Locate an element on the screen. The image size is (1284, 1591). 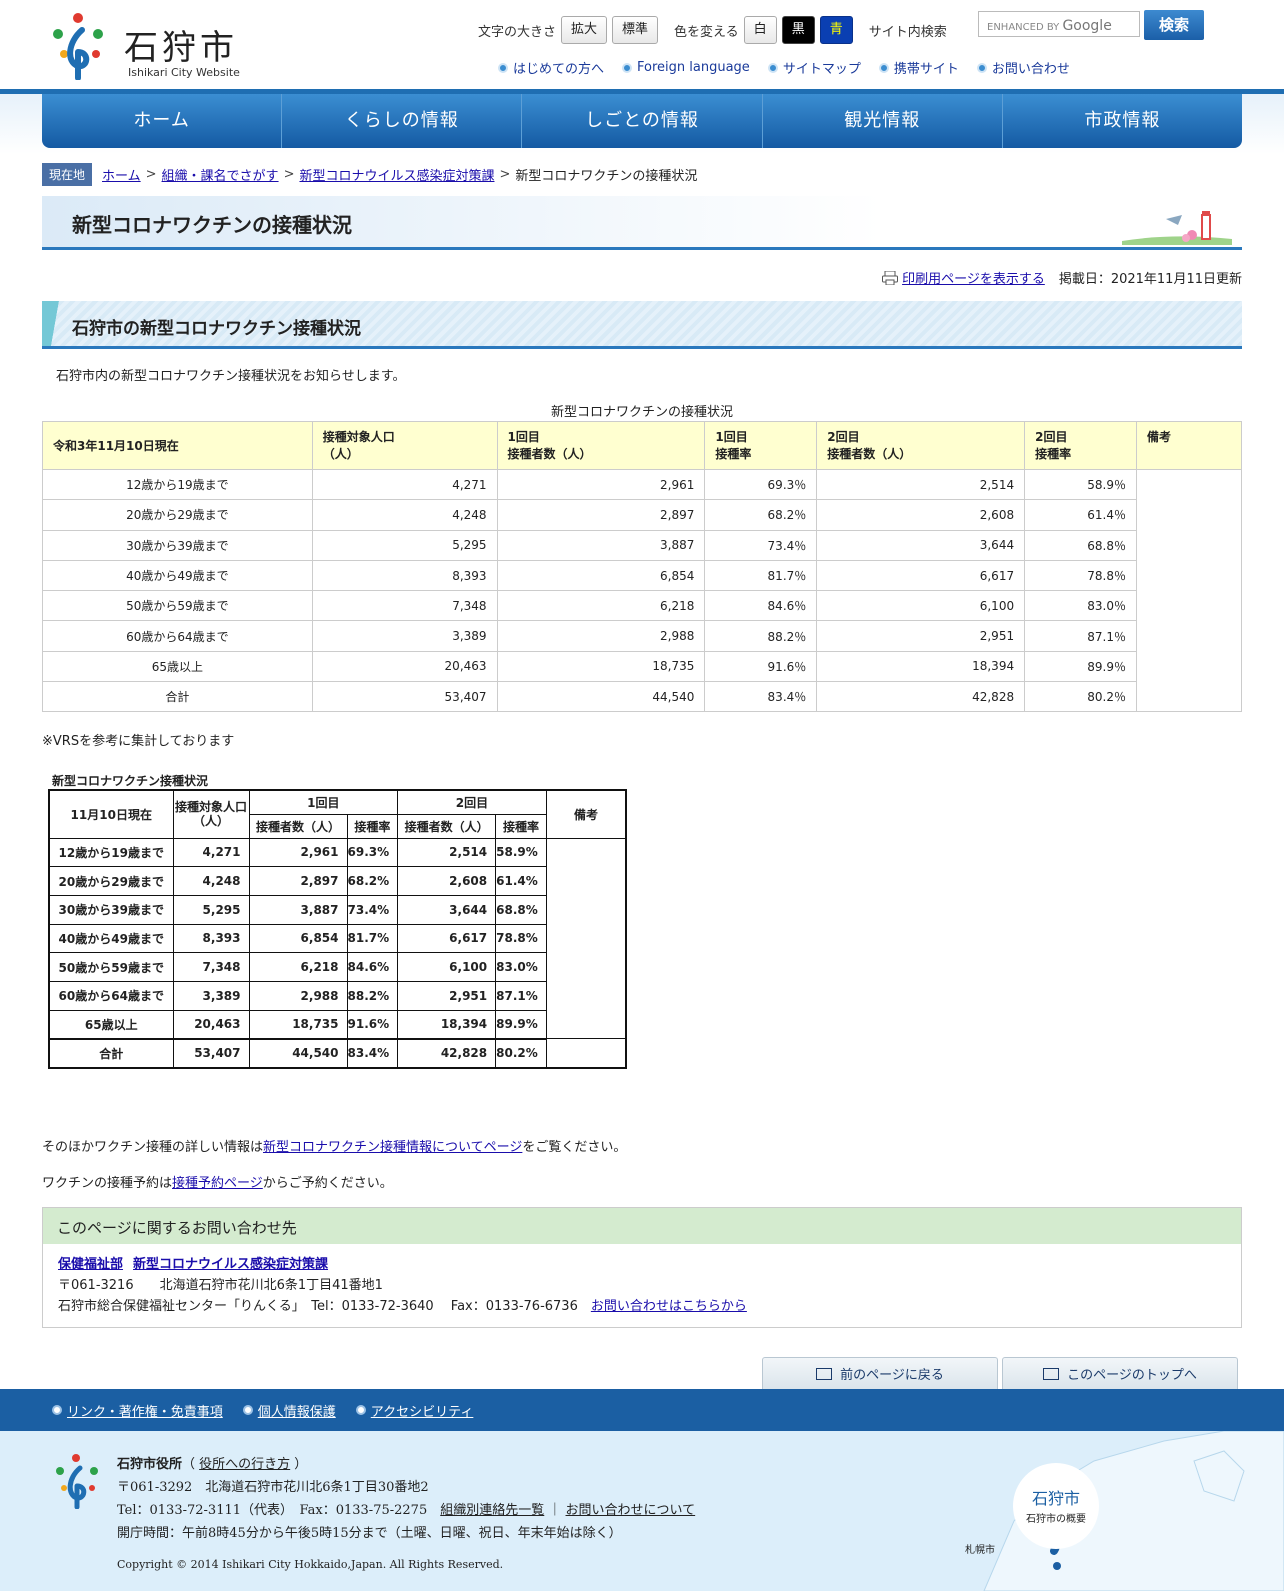
table-cell: 2,951 is located at coordinates (921, 636).